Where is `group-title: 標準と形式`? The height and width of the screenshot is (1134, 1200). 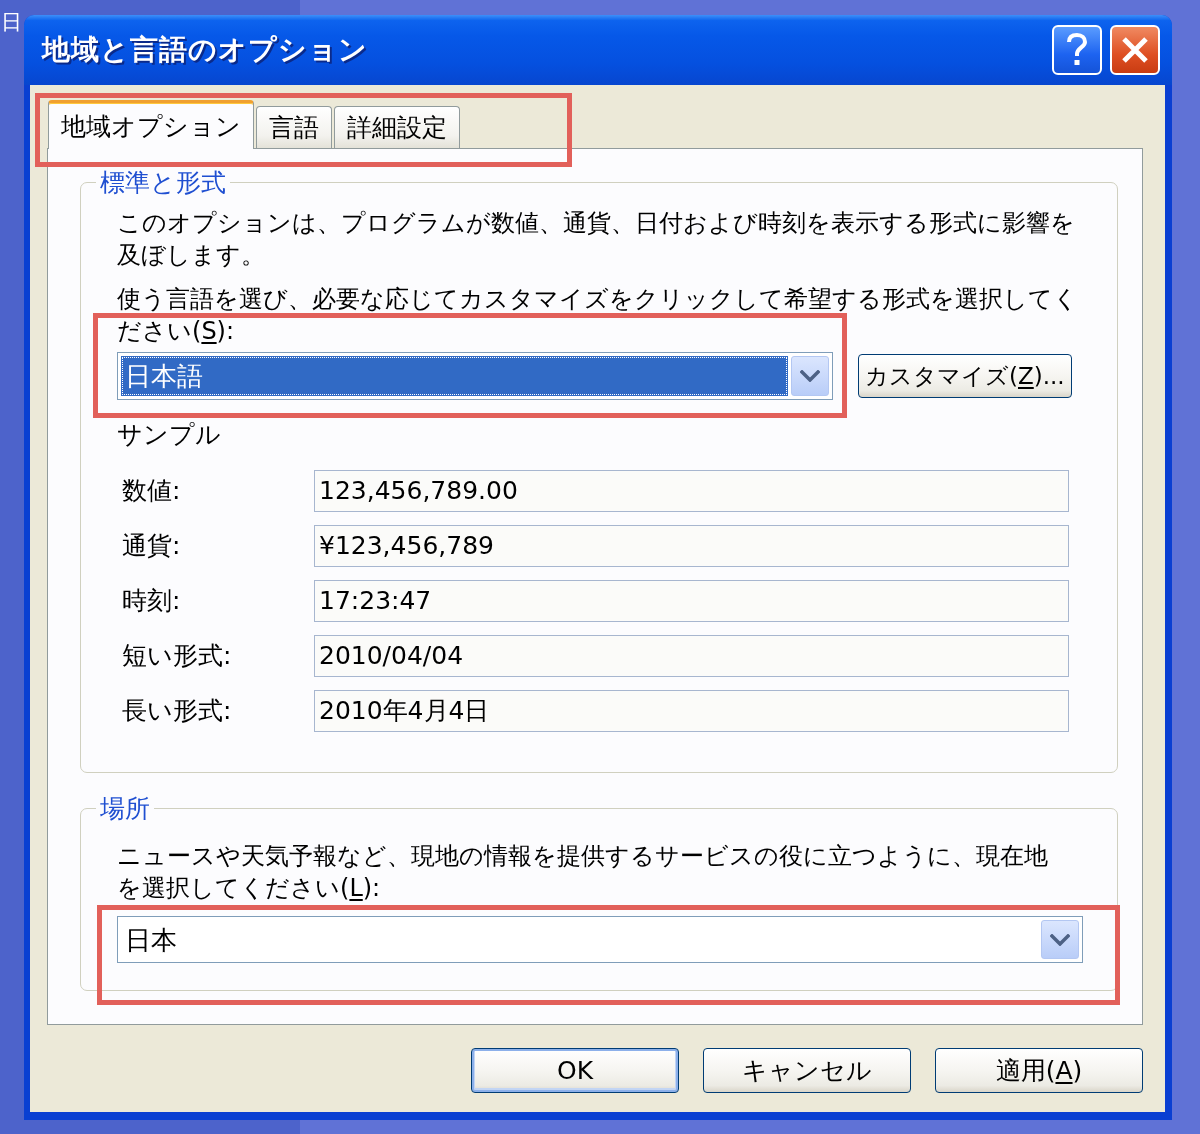 group-title: 標準と形式 is located at coordinates (163, 183).